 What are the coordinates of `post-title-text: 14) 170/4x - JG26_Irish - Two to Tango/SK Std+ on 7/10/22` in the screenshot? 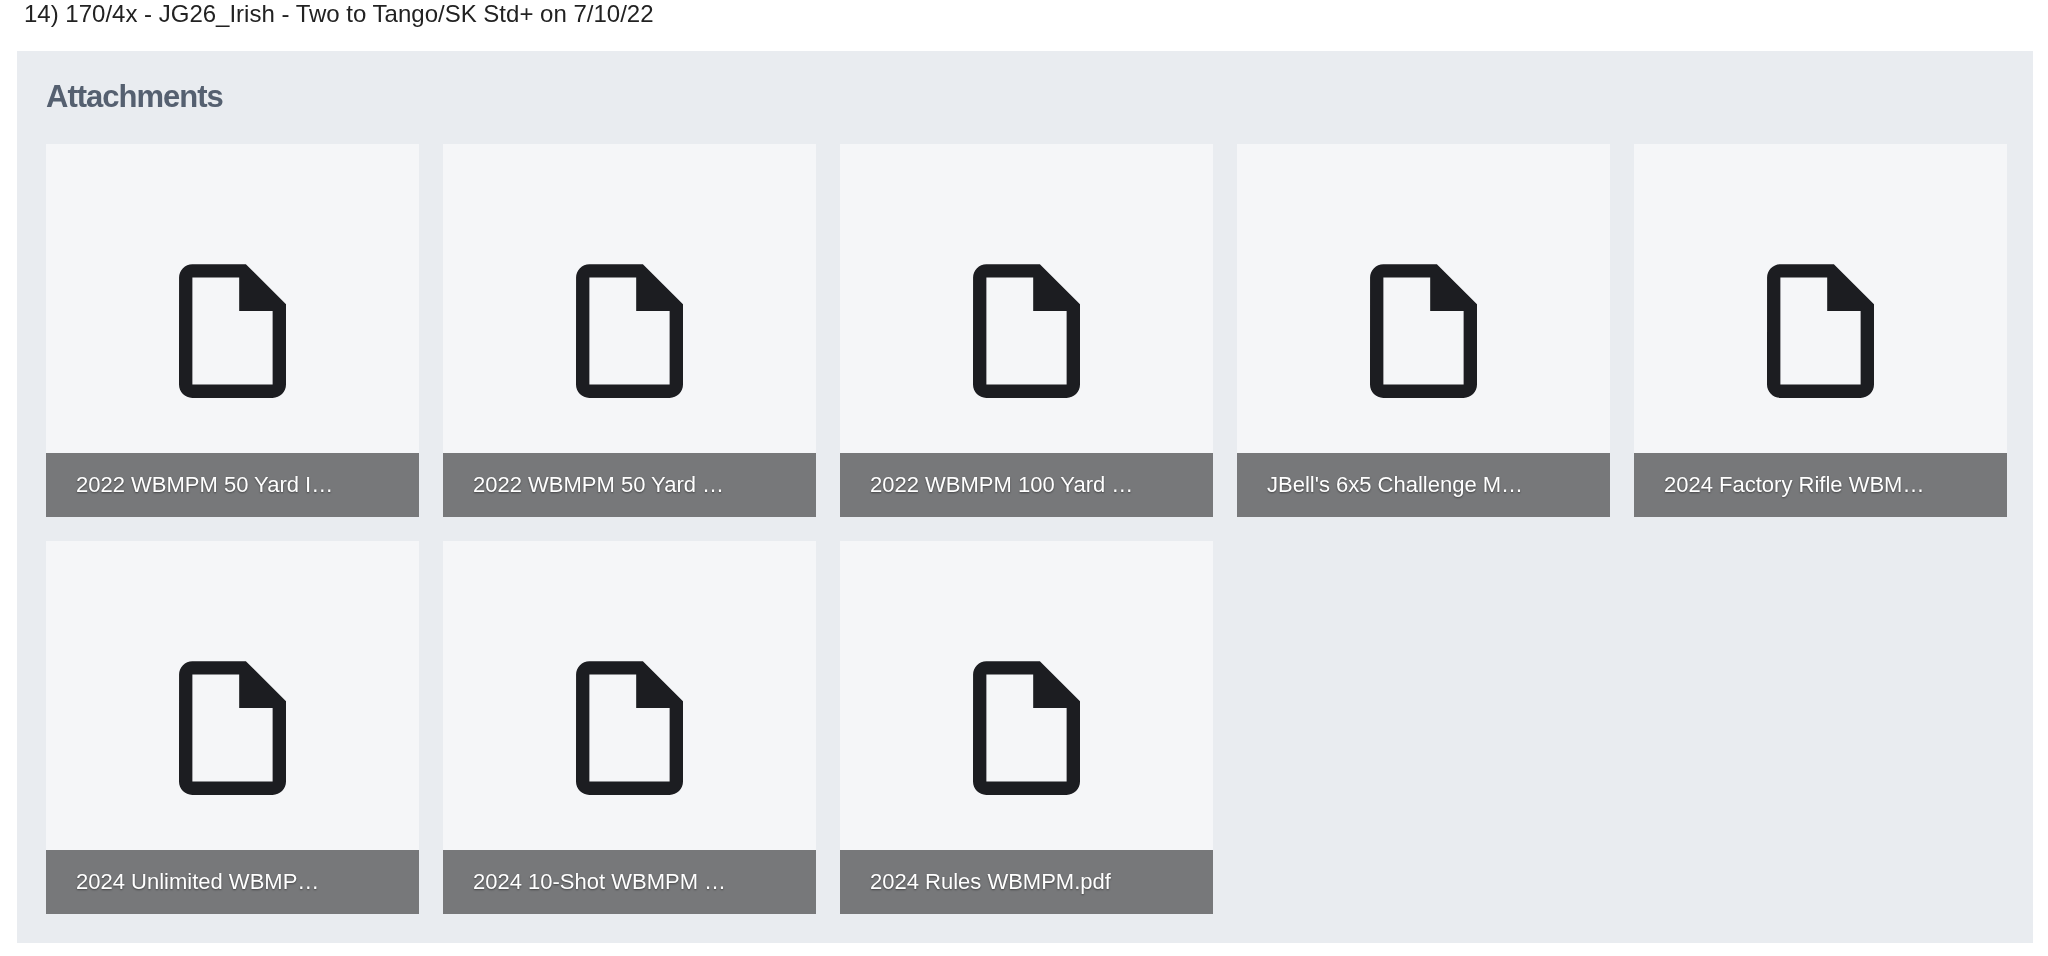 It's located at (339, 14).